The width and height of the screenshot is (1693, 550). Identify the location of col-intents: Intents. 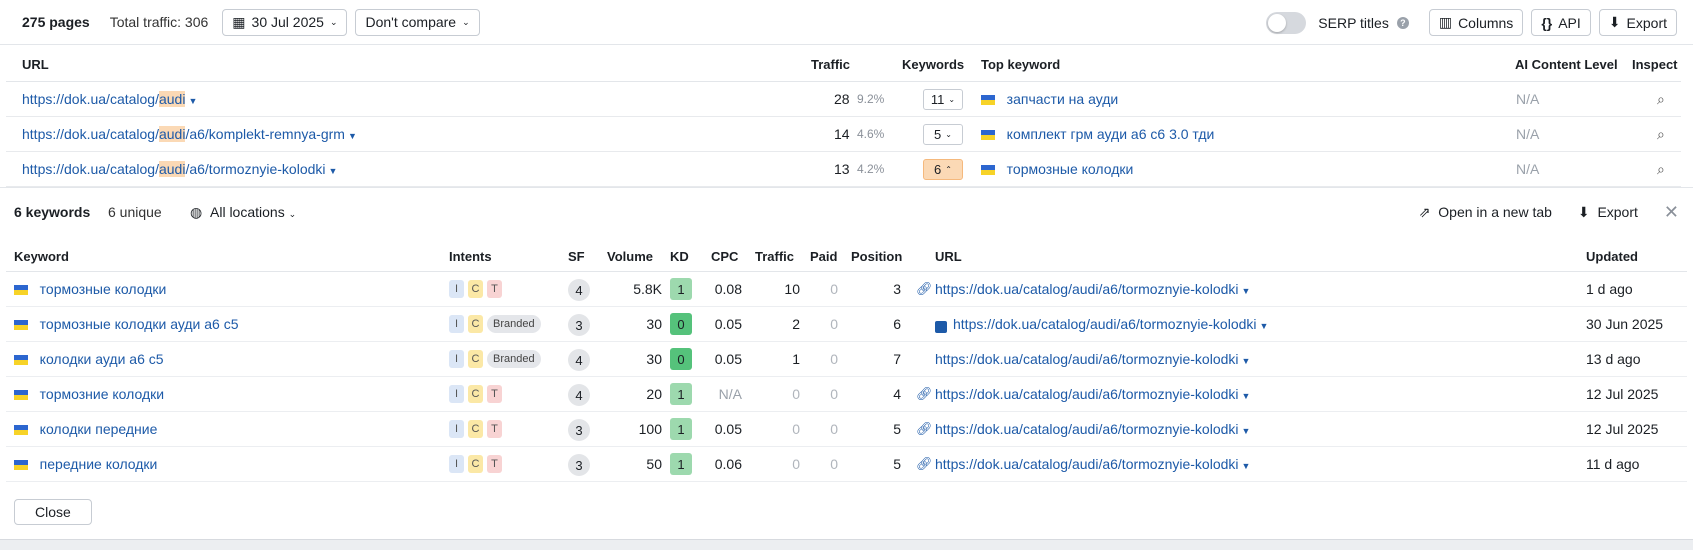
(470, 256).